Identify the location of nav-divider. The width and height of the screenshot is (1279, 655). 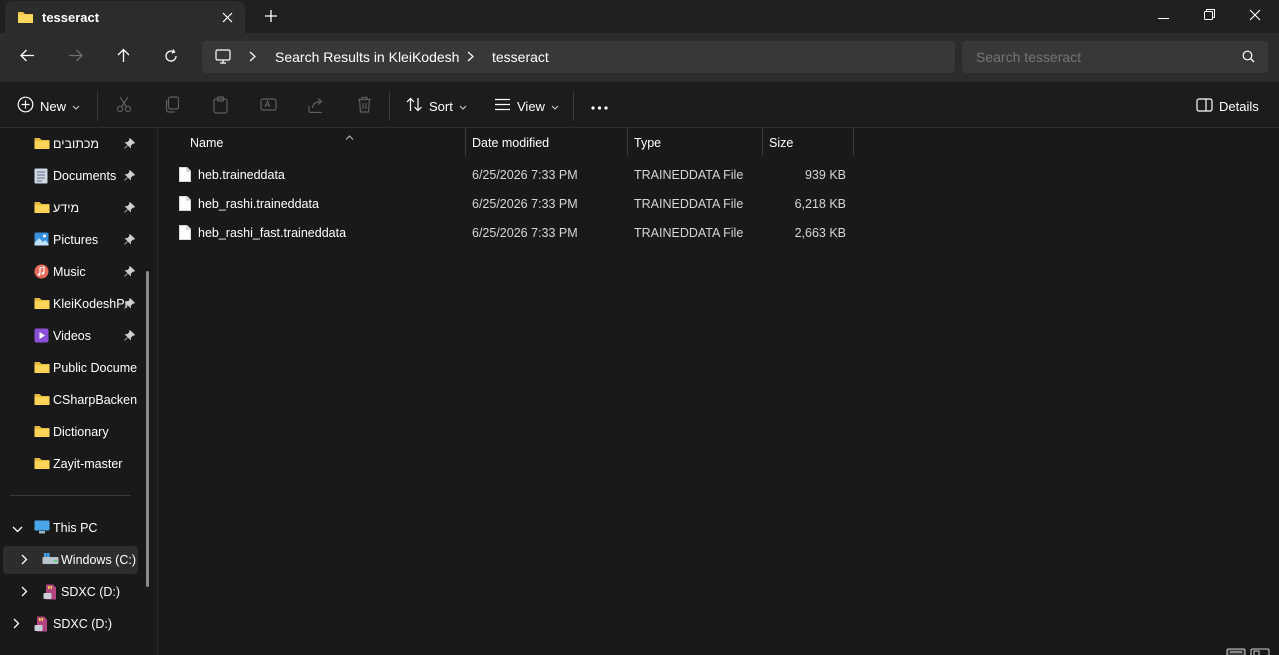
(70, 495).